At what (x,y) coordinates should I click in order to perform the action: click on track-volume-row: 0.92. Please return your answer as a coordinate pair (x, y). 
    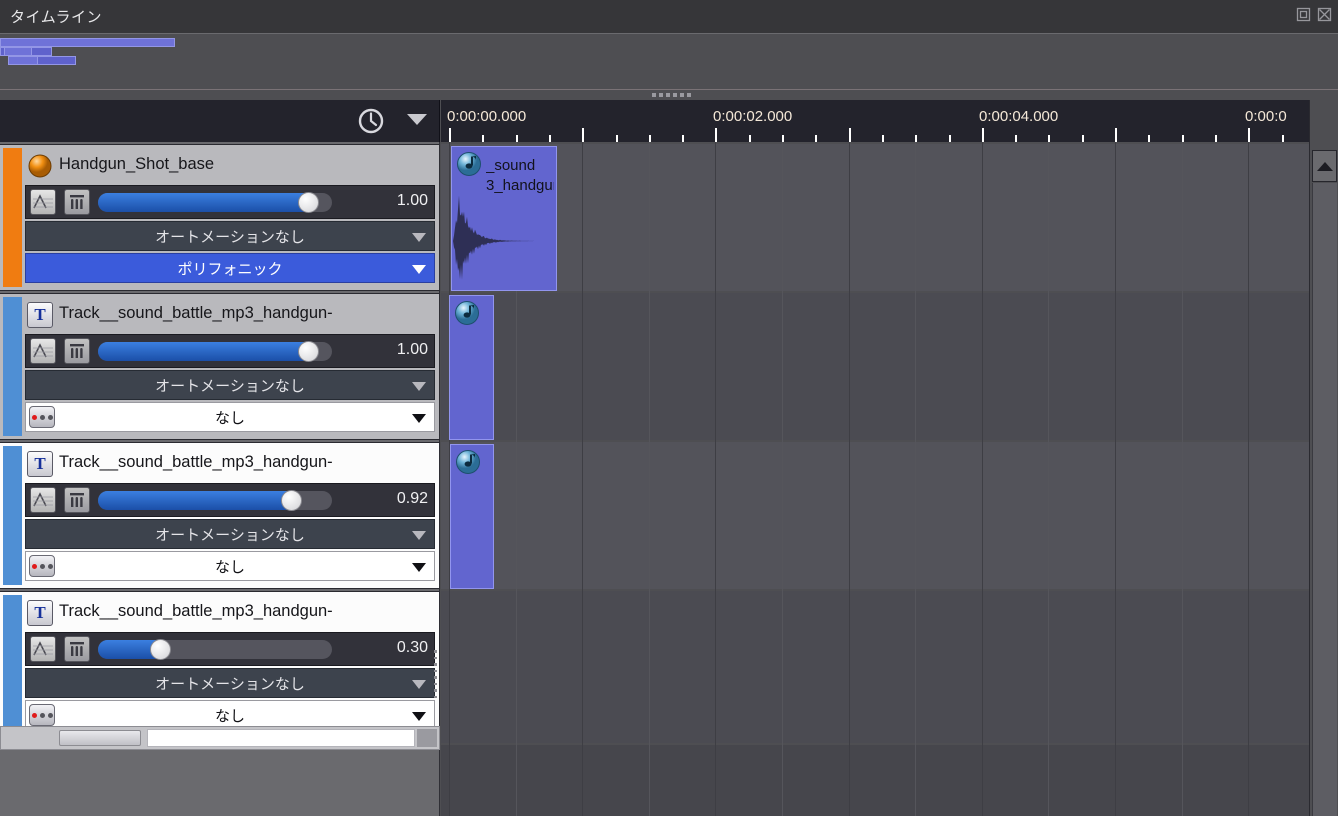
    Looking at the image, I should click on (230, 500).